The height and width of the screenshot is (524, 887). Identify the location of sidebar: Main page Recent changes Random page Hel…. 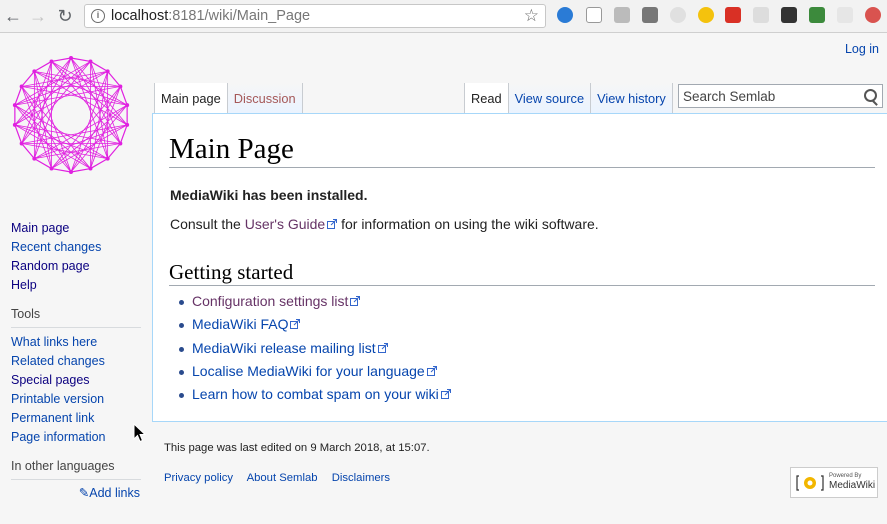
(76, 359).